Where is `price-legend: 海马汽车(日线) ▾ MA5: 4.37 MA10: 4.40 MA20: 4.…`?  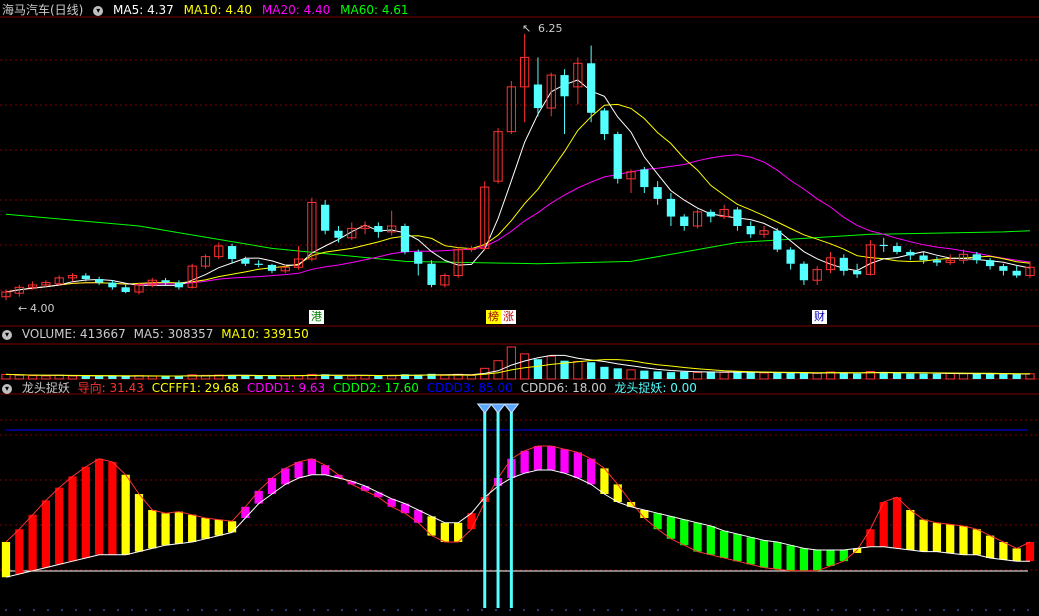
price-legend: 海马汽车(日线) ▾ MA5: 4.37 MA10: 4.40 MA20: 4.… is located at coordinates (208, 10).